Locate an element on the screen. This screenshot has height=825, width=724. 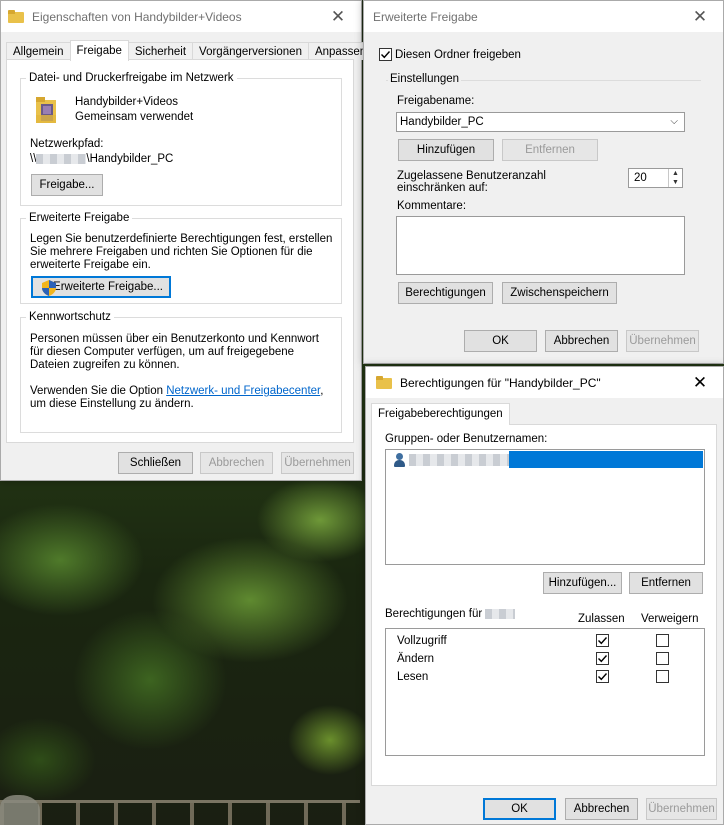
permission-name: Vollzugriff is located at coordinates (422, 641).